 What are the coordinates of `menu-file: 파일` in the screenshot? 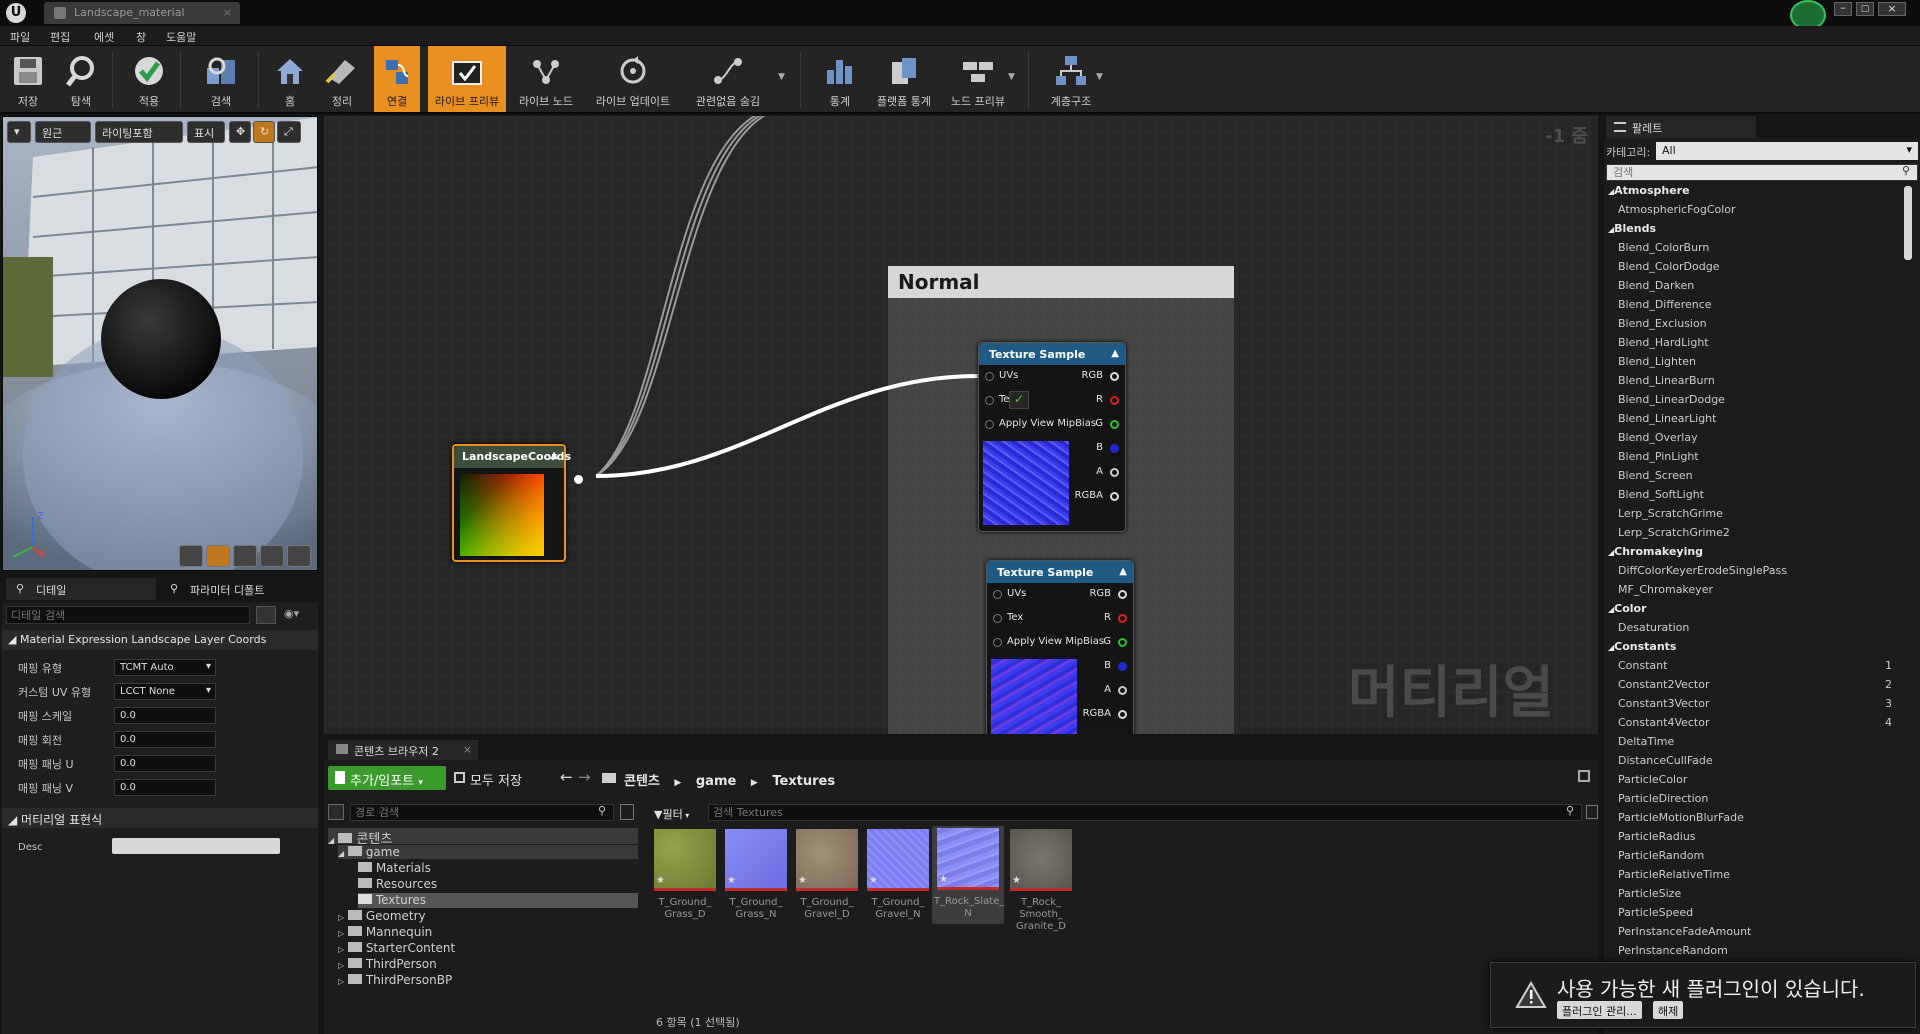 It's located at (20, 37).